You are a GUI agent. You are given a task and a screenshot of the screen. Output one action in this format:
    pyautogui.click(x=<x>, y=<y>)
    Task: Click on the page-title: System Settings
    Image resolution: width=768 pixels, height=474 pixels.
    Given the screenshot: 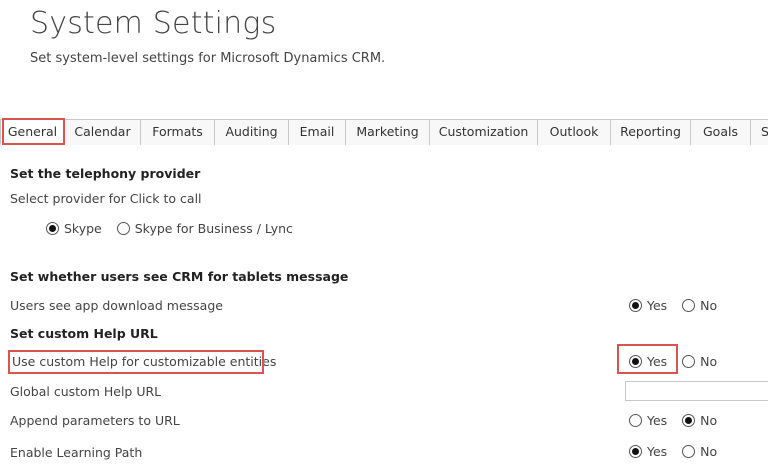 What is the action you would take?
    pyautogui.click(x=153, y=23)
    